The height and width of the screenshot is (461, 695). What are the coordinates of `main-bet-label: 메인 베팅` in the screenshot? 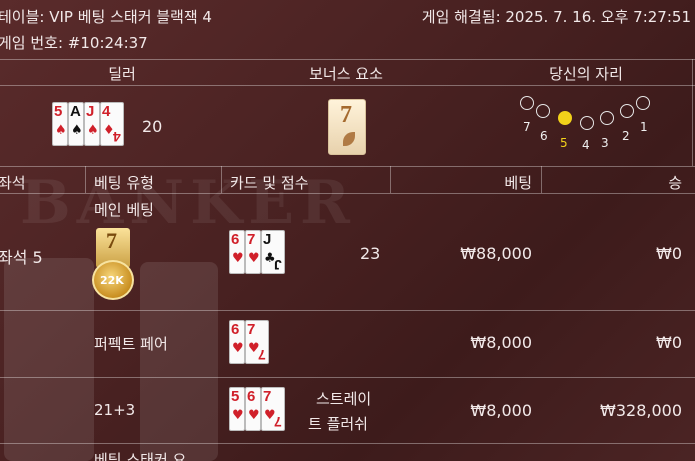 It's located at (124, 210).